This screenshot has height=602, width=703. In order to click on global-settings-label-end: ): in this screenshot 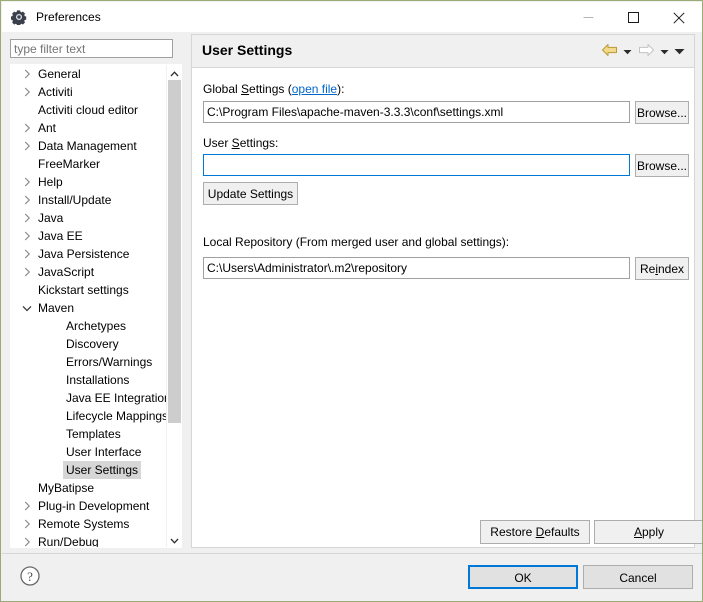, I will do `click(341, 89)`.